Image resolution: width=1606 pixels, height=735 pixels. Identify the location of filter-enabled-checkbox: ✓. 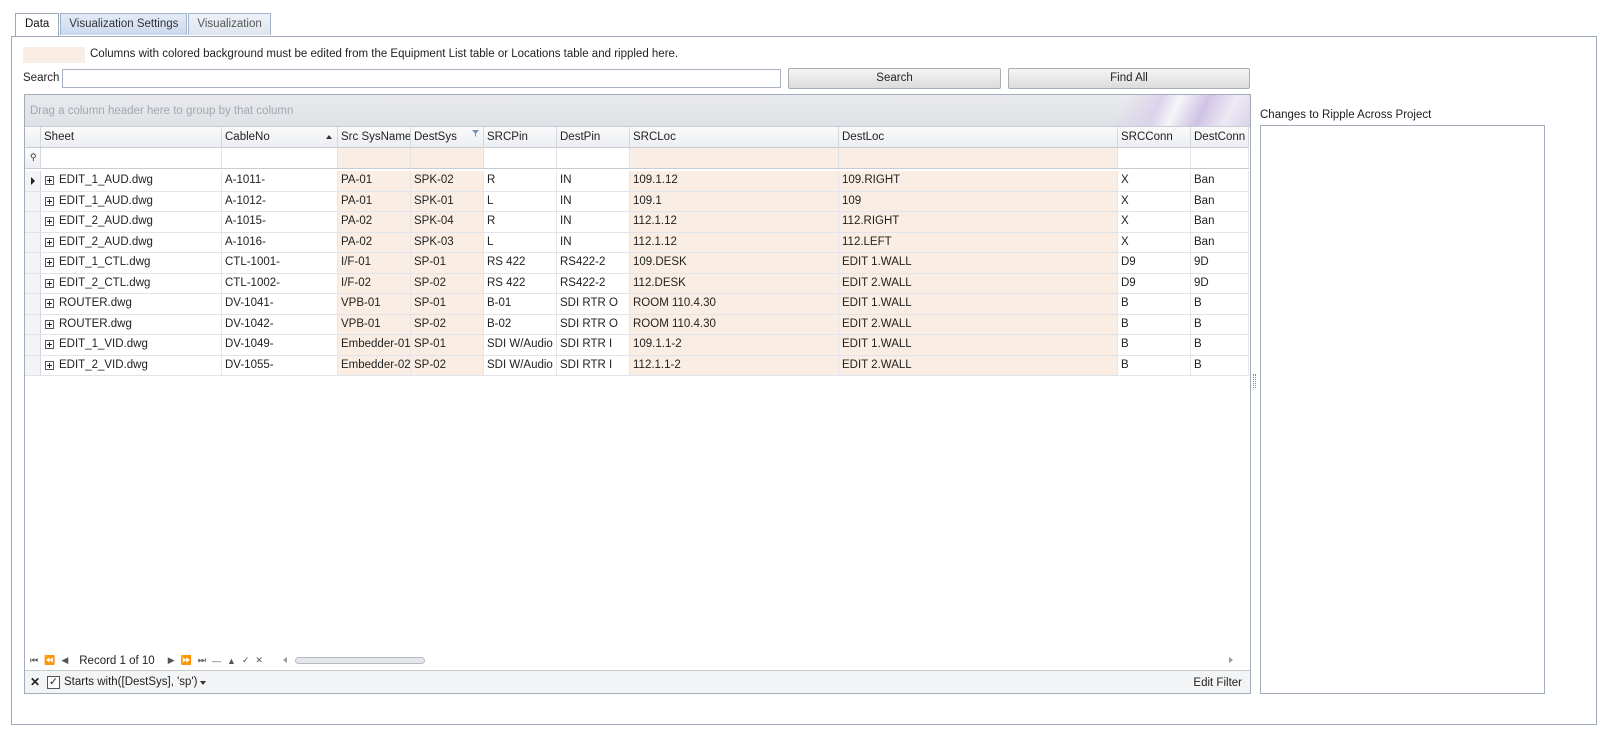
(53, 682).